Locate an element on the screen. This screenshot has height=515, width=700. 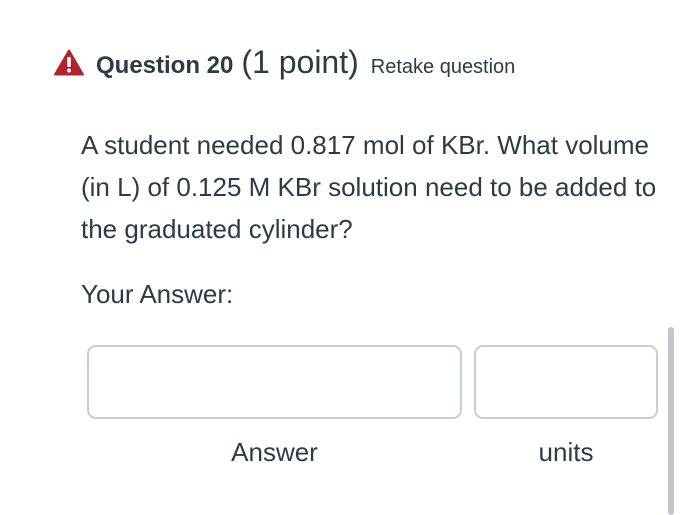
retake-question-link: Retake question is located at coordinates (443, 67).